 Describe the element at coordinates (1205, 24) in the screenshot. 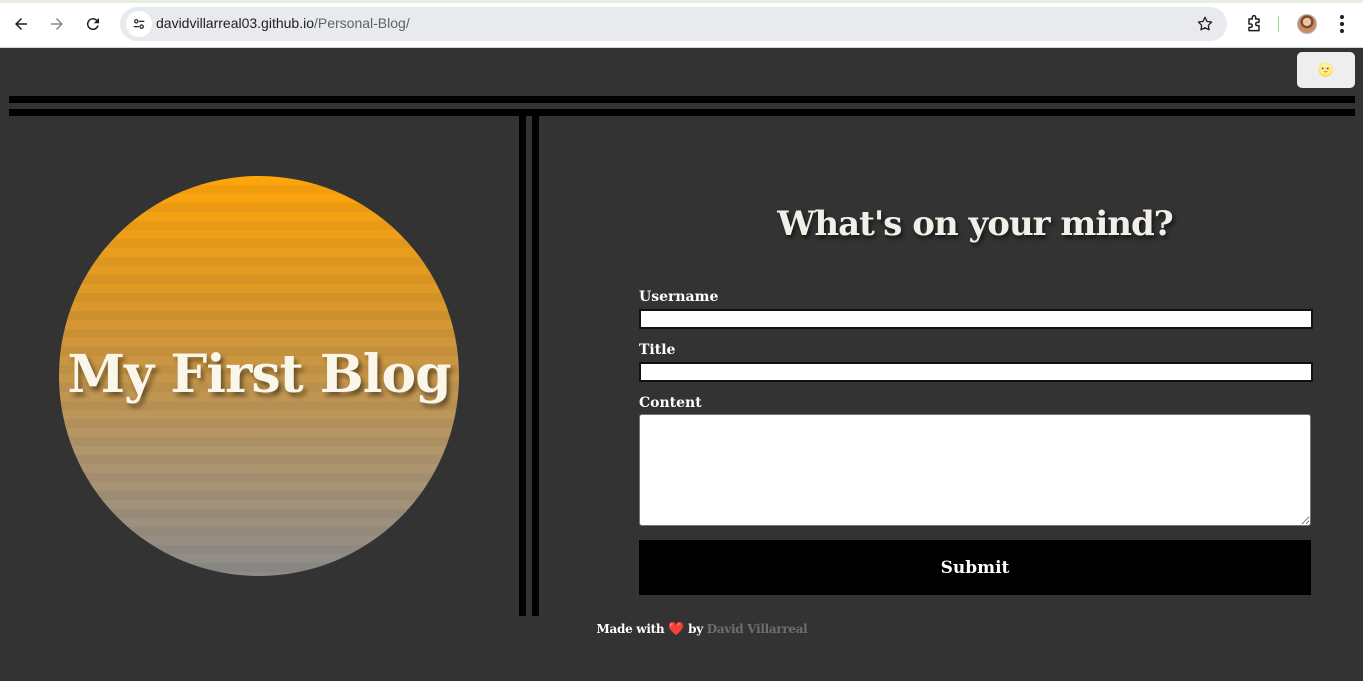

I see `bookmark-star-icon` at that location.